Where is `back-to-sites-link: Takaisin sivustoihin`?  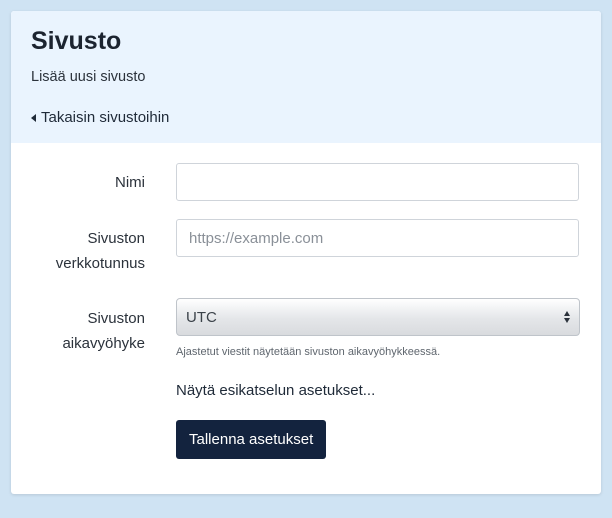
back-to-sites-link: Takaisin sivustoihin is located at coordinates (100, 118).